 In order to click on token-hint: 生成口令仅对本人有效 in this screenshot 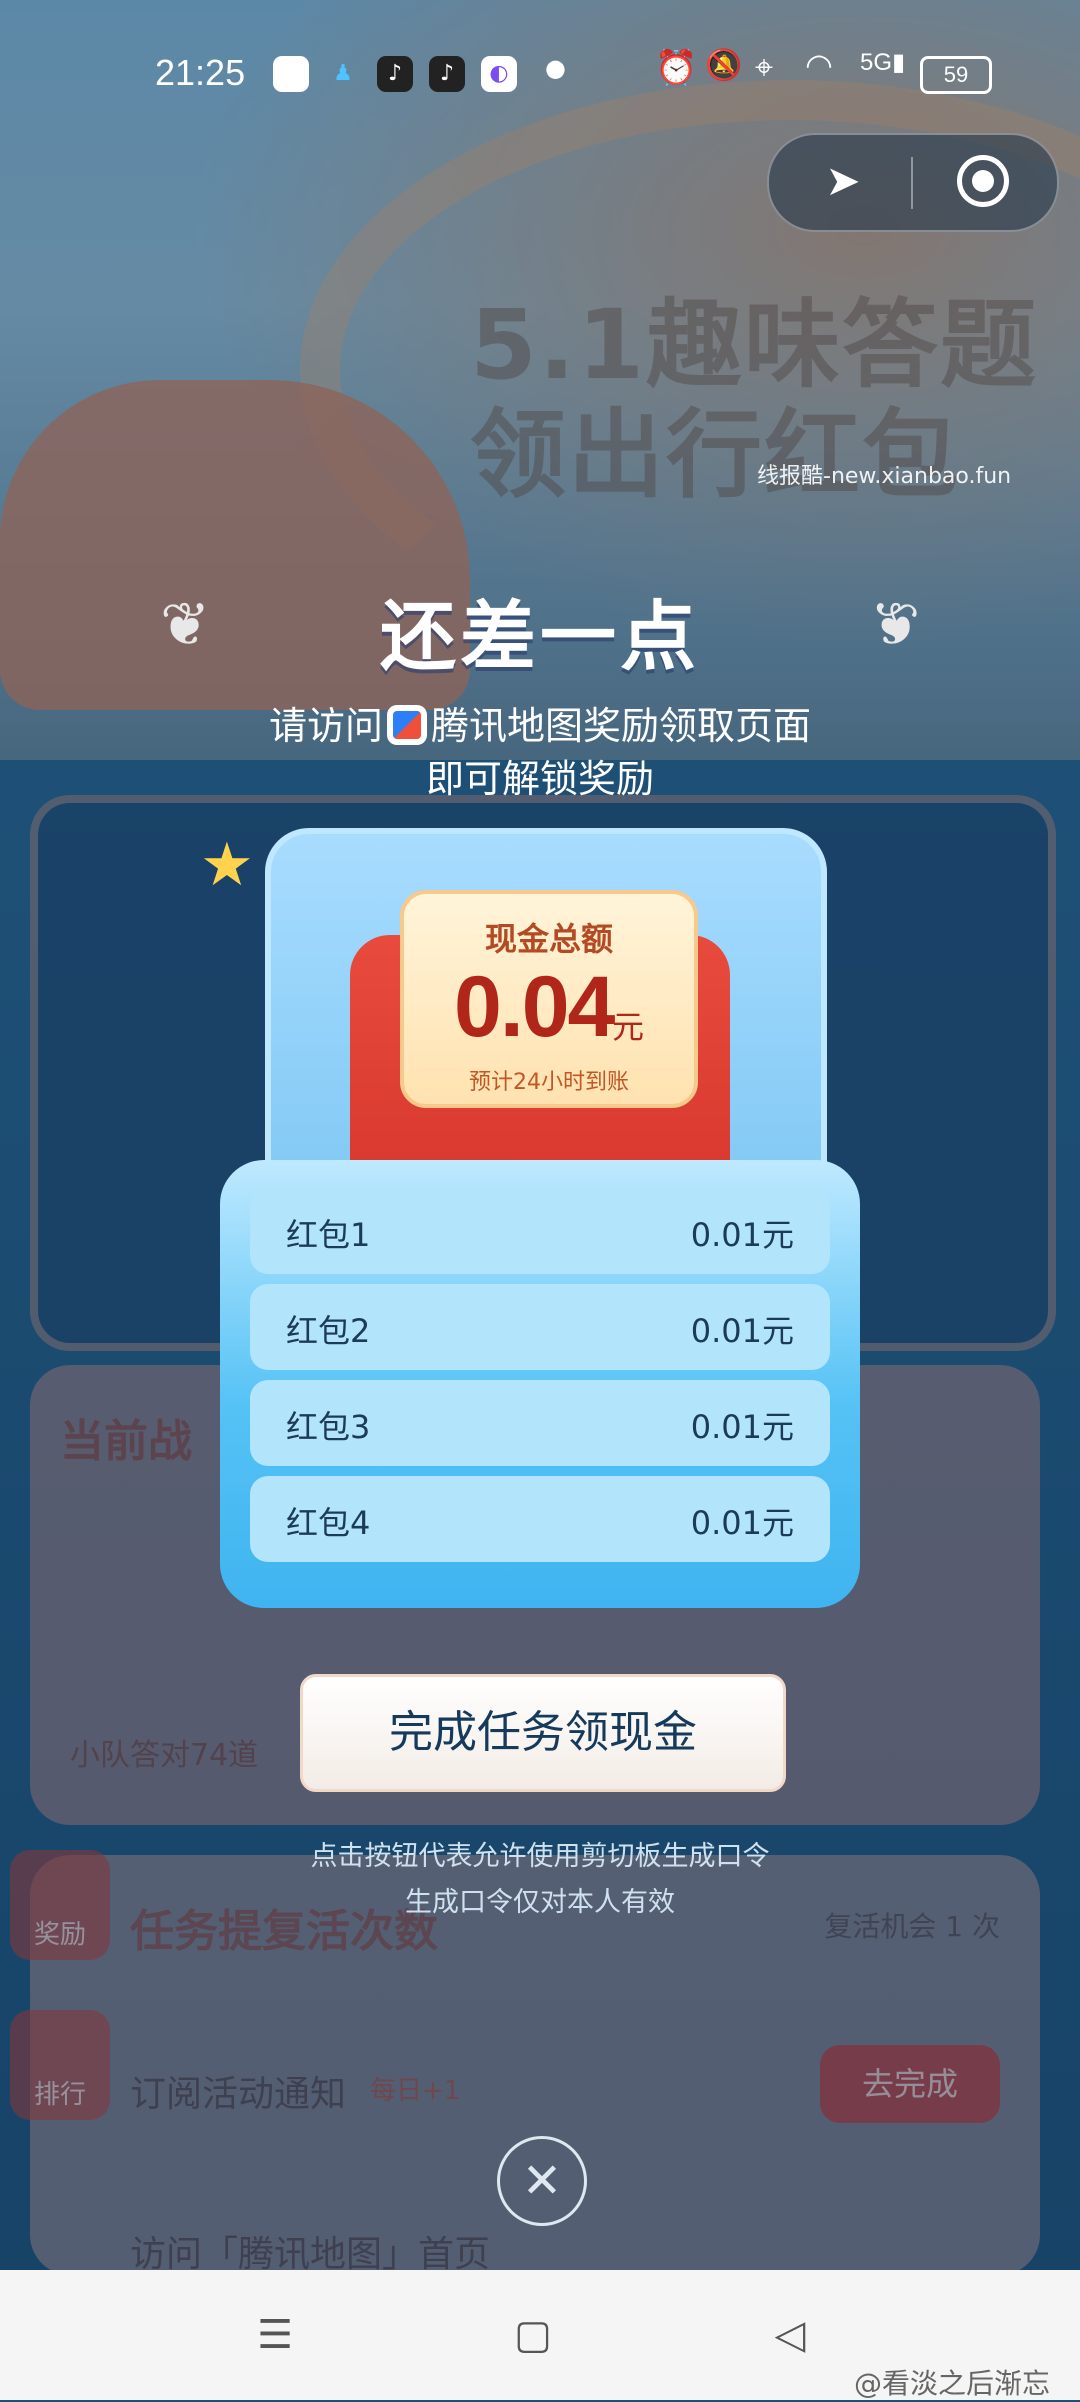, I will do `click(540, 1902)`.